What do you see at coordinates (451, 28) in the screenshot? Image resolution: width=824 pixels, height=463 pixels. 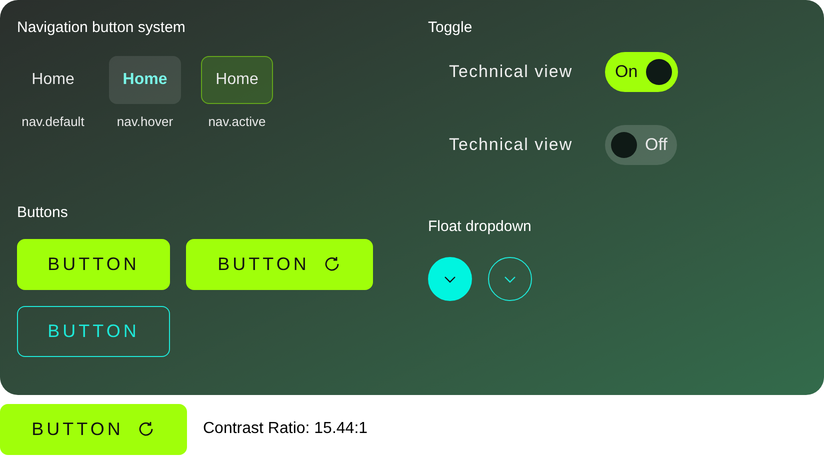 I see `section-title: Toggle` at bounding box center [451, 28].